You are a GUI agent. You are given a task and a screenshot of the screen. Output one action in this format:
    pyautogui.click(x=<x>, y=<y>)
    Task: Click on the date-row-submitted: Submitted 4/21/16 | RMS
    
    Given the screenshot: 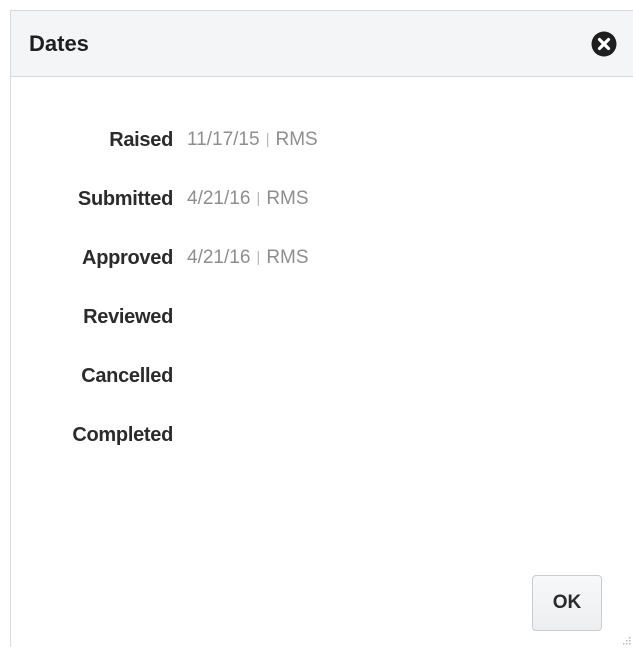 What is the action you would take?
    pyautogui.click(x=322, y=216)
    